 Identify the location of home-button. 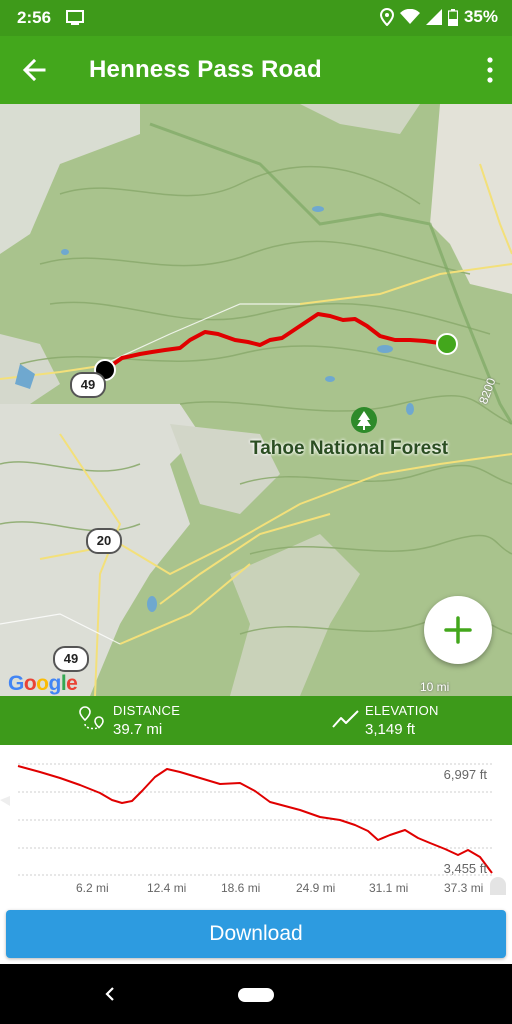
(256, 995).